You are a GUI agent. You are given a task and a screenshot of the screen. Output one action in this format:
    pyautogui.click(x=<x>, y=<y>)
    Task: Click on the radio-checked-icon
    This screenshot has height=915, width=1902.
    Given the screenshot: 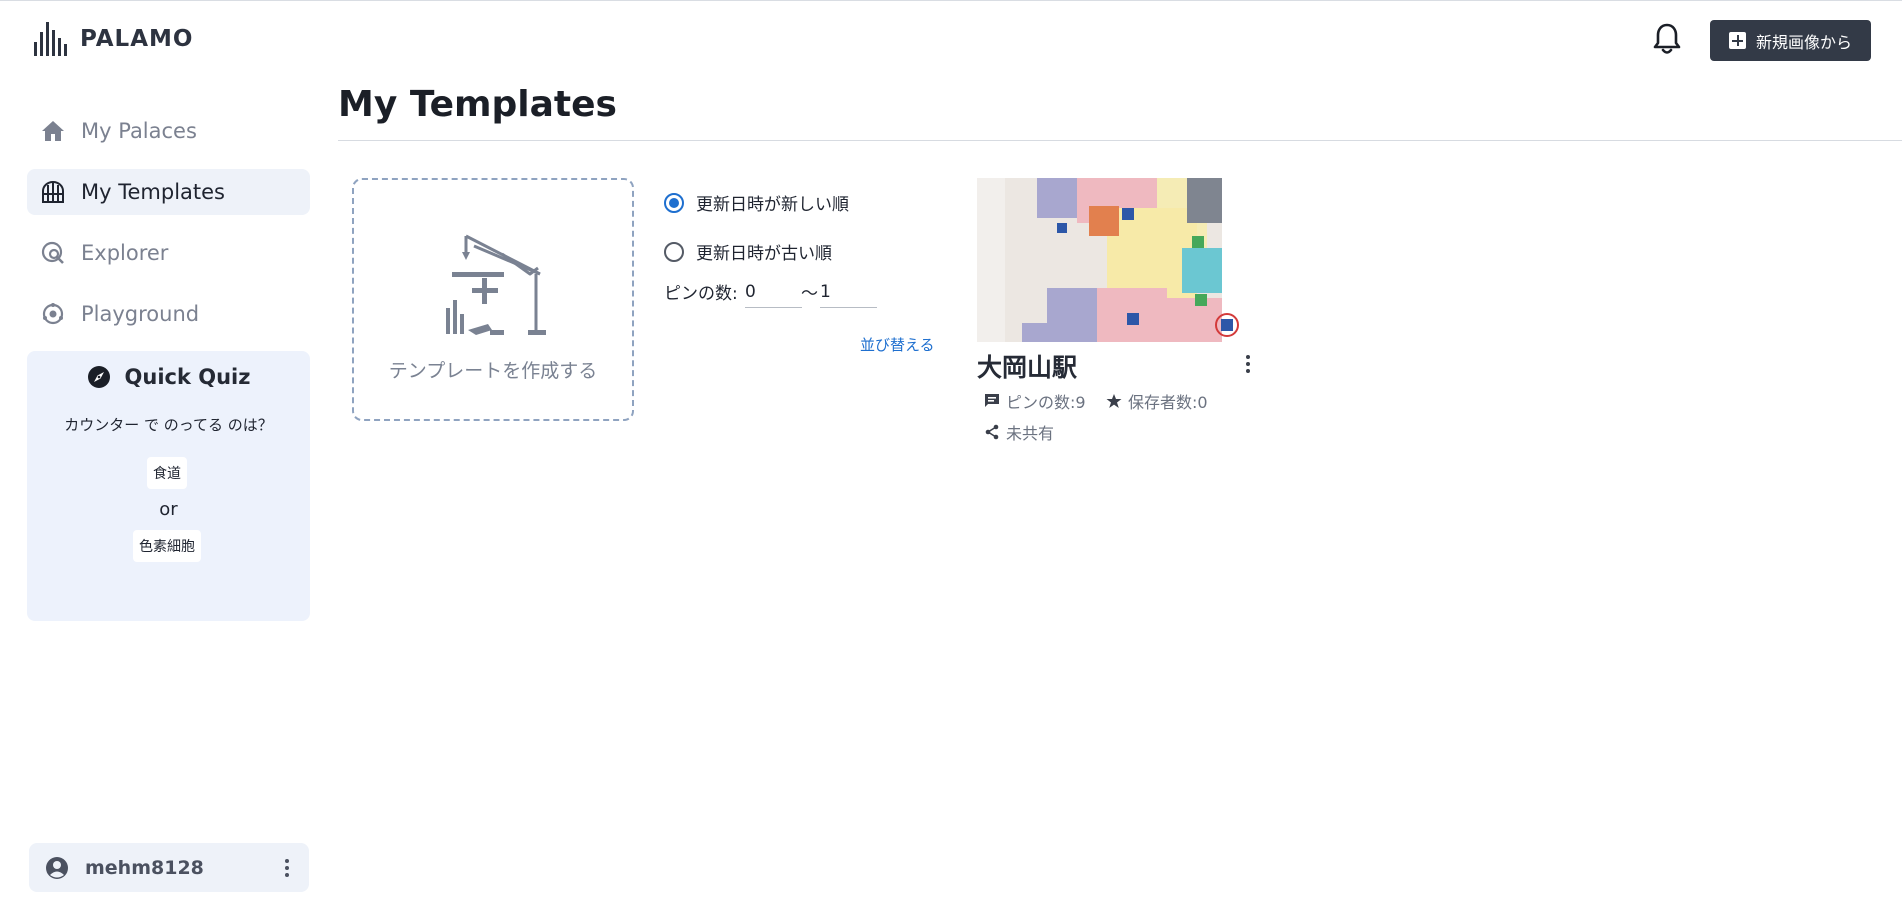 What is the action you would take?
    pyautogui.click(x=674, y=202)
    